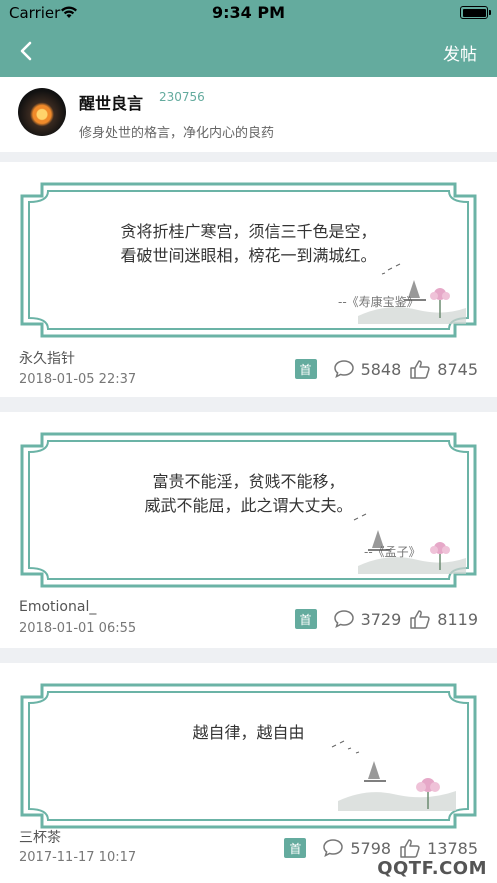  I want to click on battery-icon, so click(475, 12).